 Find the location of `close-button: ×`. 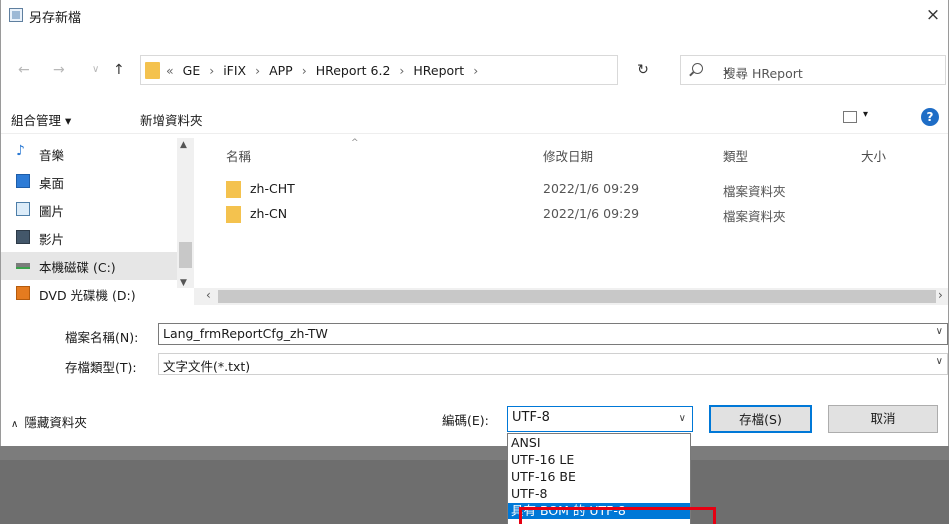

close-button: × is located at coordinates (933, 15).